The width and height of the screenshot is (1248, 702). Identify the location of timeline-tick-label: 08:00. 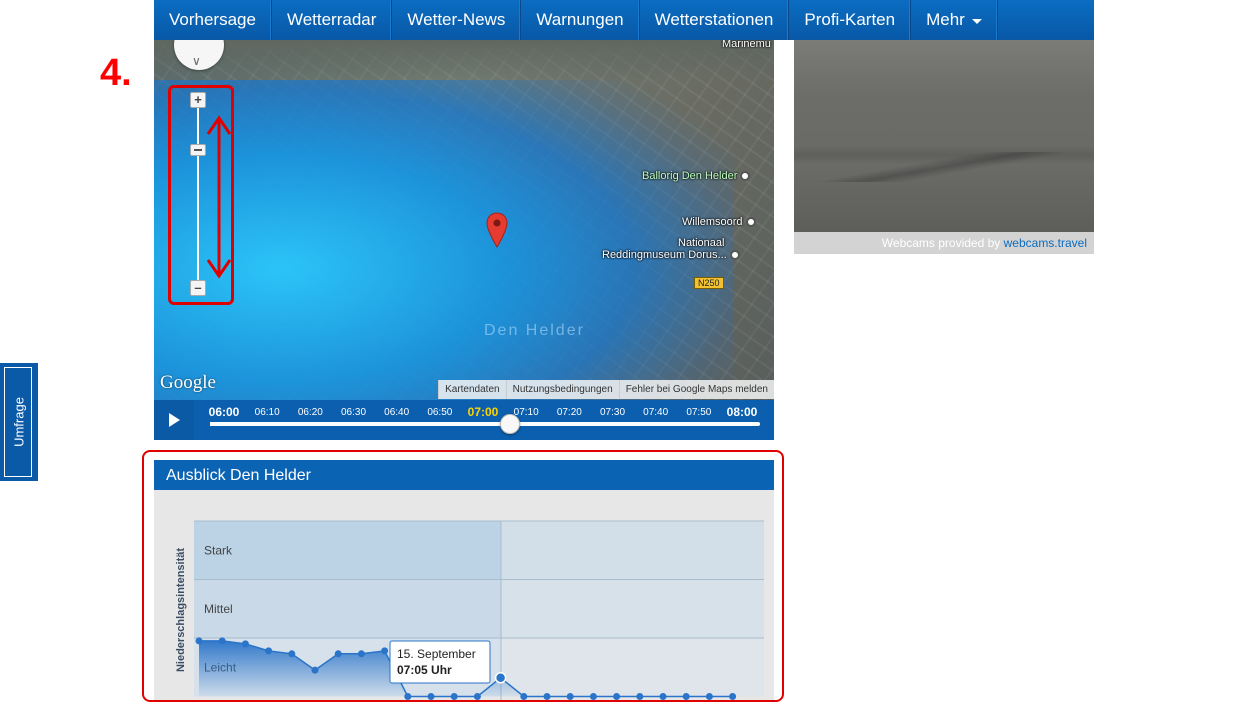
(742, 412).